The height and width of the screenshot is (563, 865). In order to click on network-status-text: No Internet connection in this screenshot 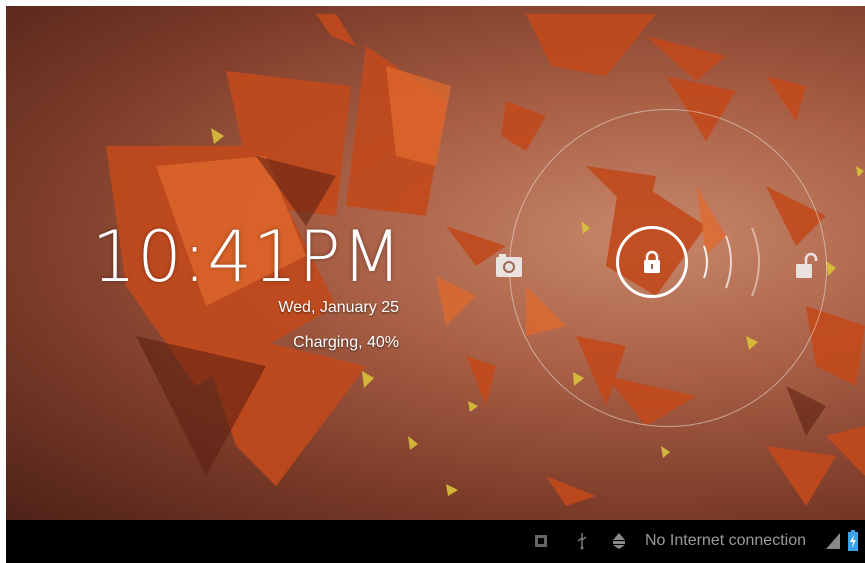, I will do `click(725, 540)`.